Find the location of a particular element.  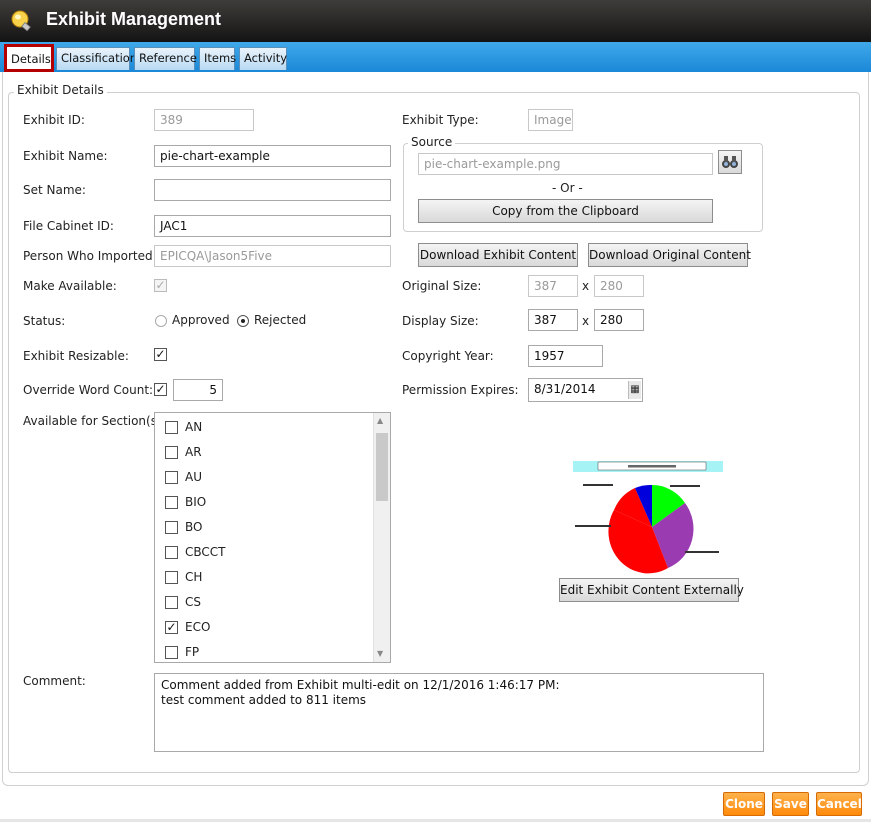

section-label: FP is located at coordinates (192, 652).